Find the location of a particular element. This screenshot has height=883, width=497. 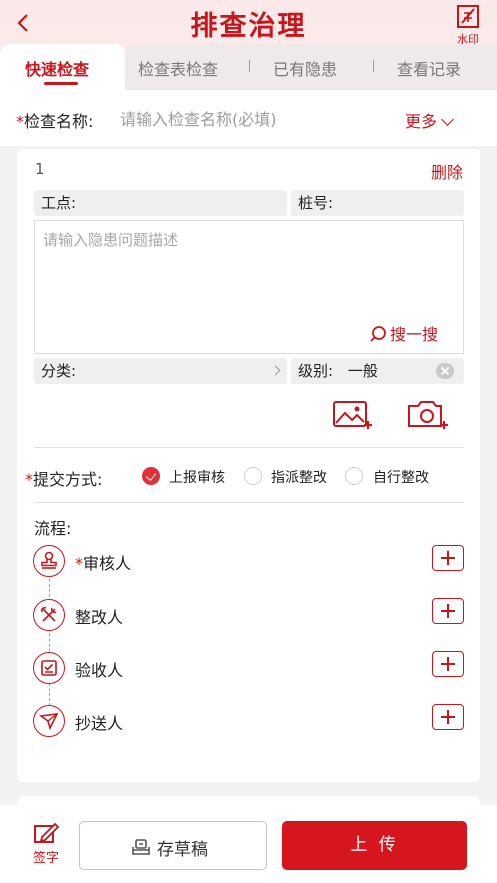

upload-button: 上 传 is located at coordinates (374, 845).